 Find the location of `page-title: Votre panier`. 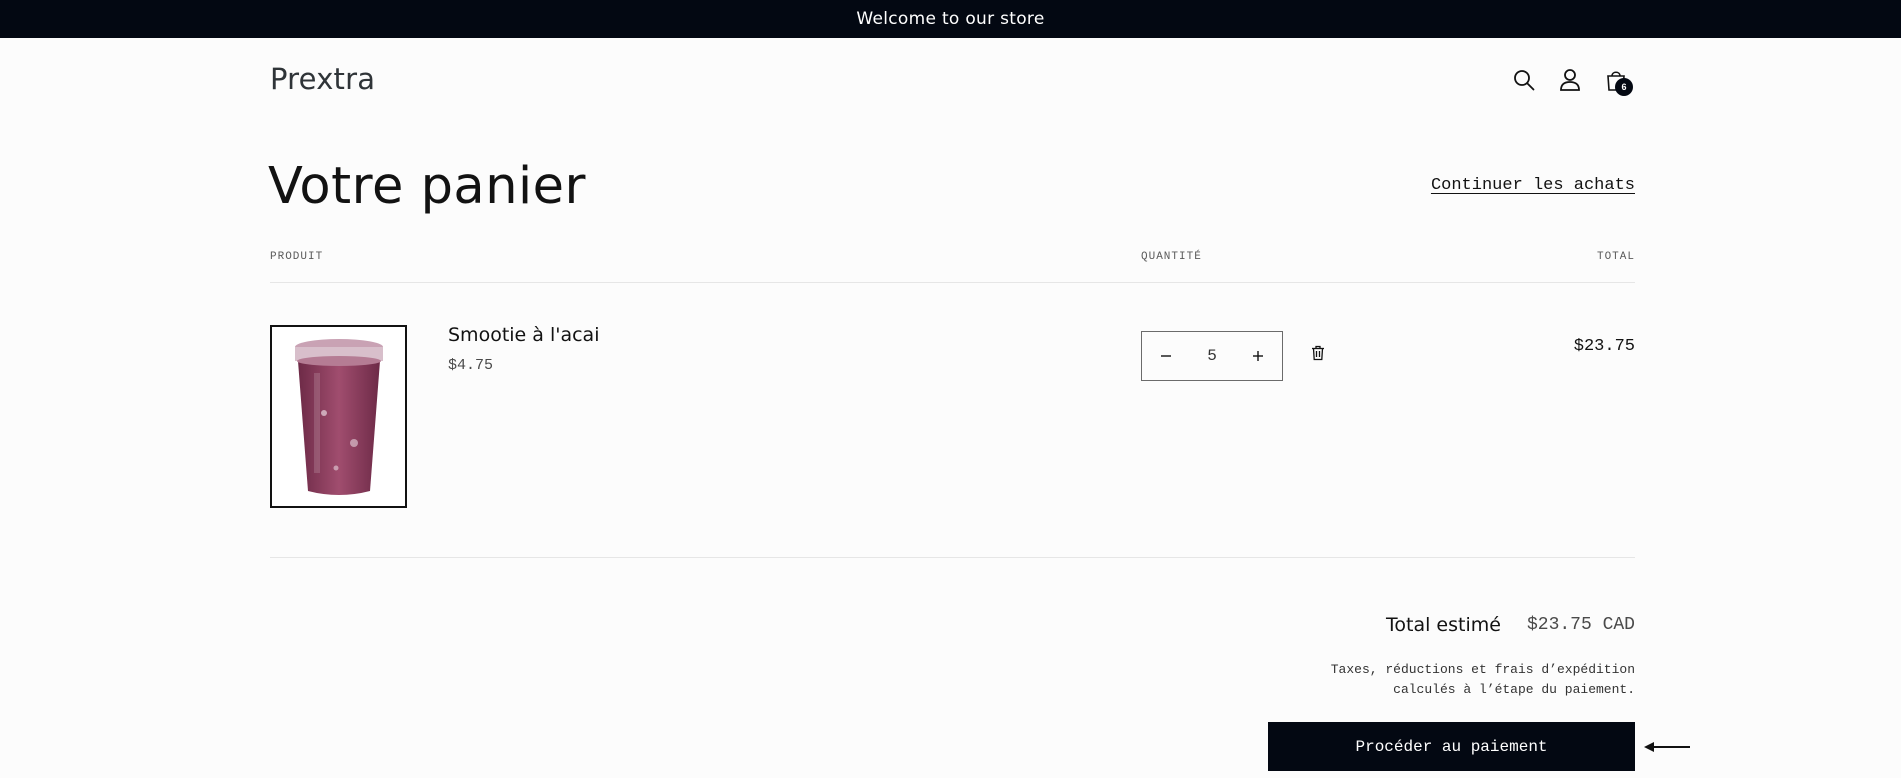

page-title: Votre panier is located at coordinates (427, 186).